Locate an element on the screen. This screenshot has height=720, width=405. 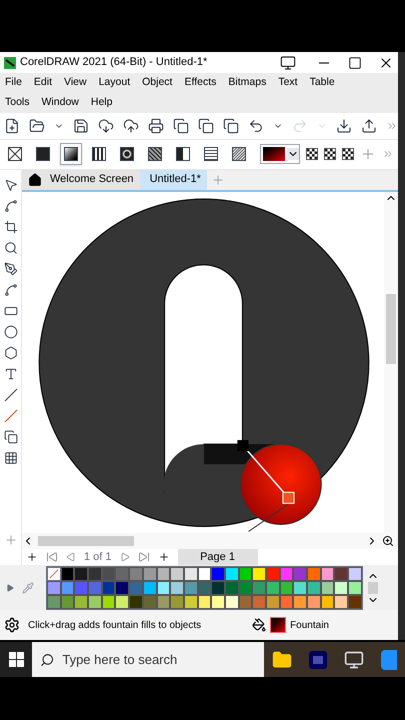
menu-item: Help is located at coordinates (102, 102).